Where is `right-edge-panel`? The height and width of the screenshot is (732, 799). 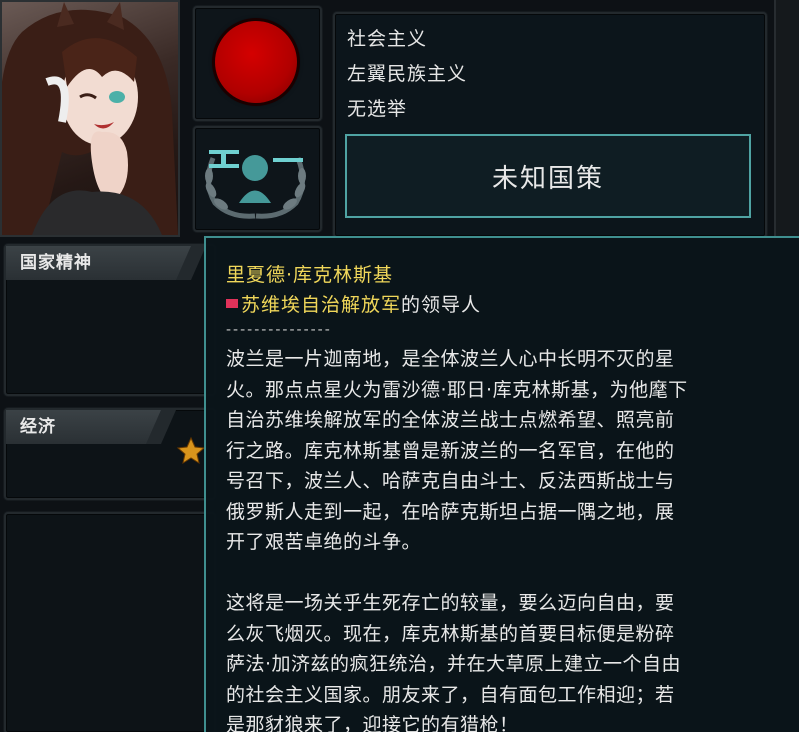 right-edge-panel is located at coordinates (786, 120).